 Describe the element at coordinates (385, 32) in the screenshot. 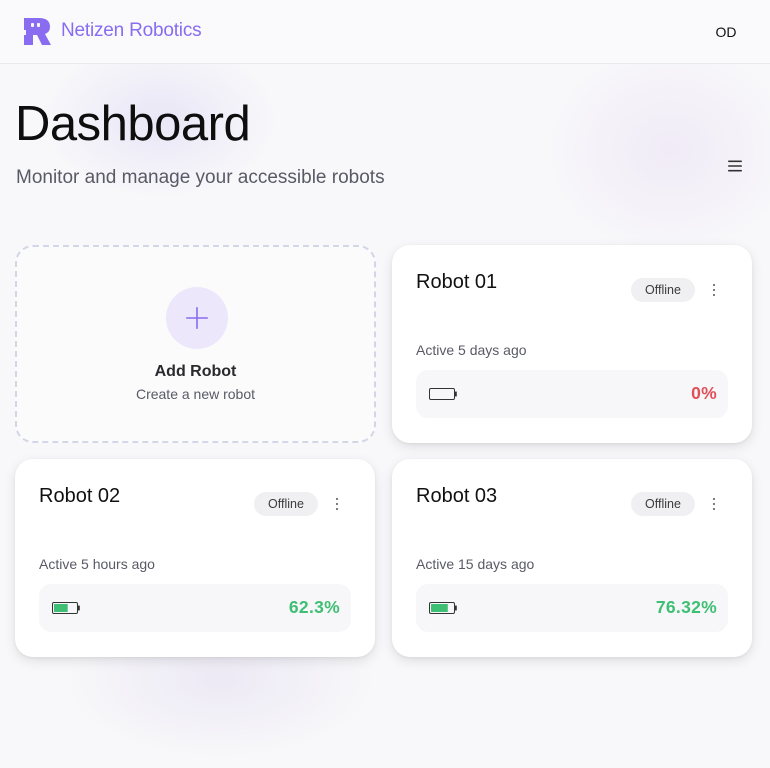

I see `top-navigation-bar: Netizen Robotics OD` at that location.